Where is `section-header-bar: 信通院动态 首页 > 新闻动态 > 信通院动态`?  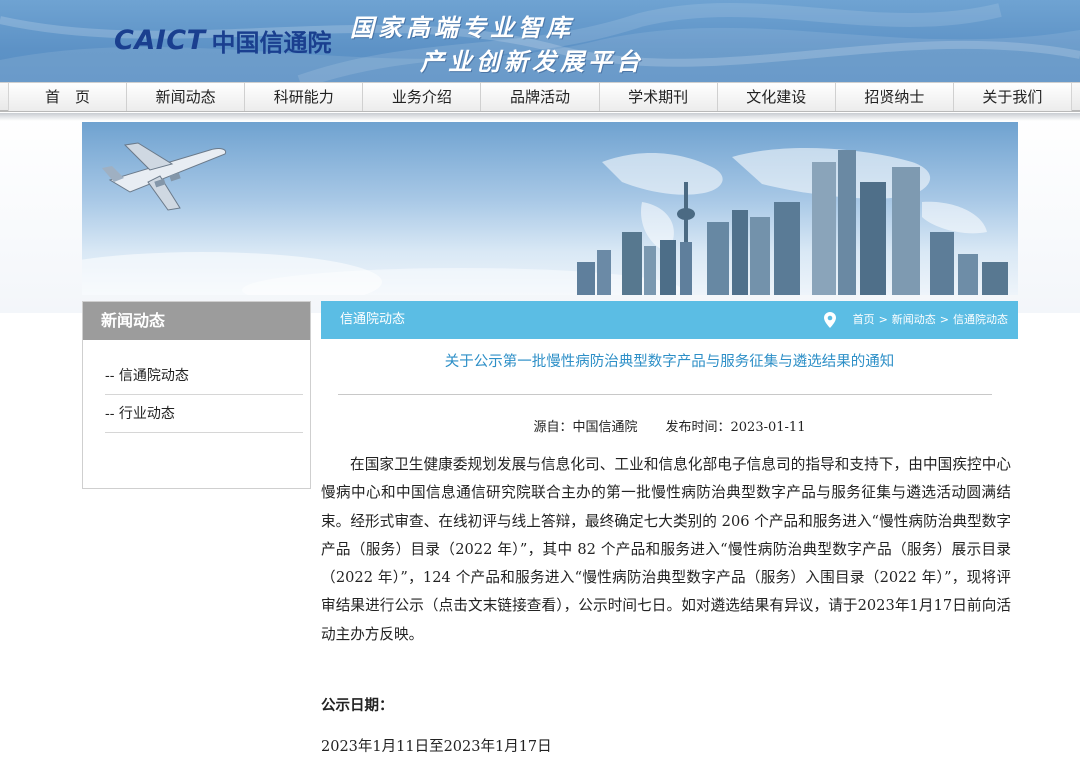 section-header-bar: 信通院动态 首页 > 新闻动态 > 信通院动态 is located at coordinates (669, 320).